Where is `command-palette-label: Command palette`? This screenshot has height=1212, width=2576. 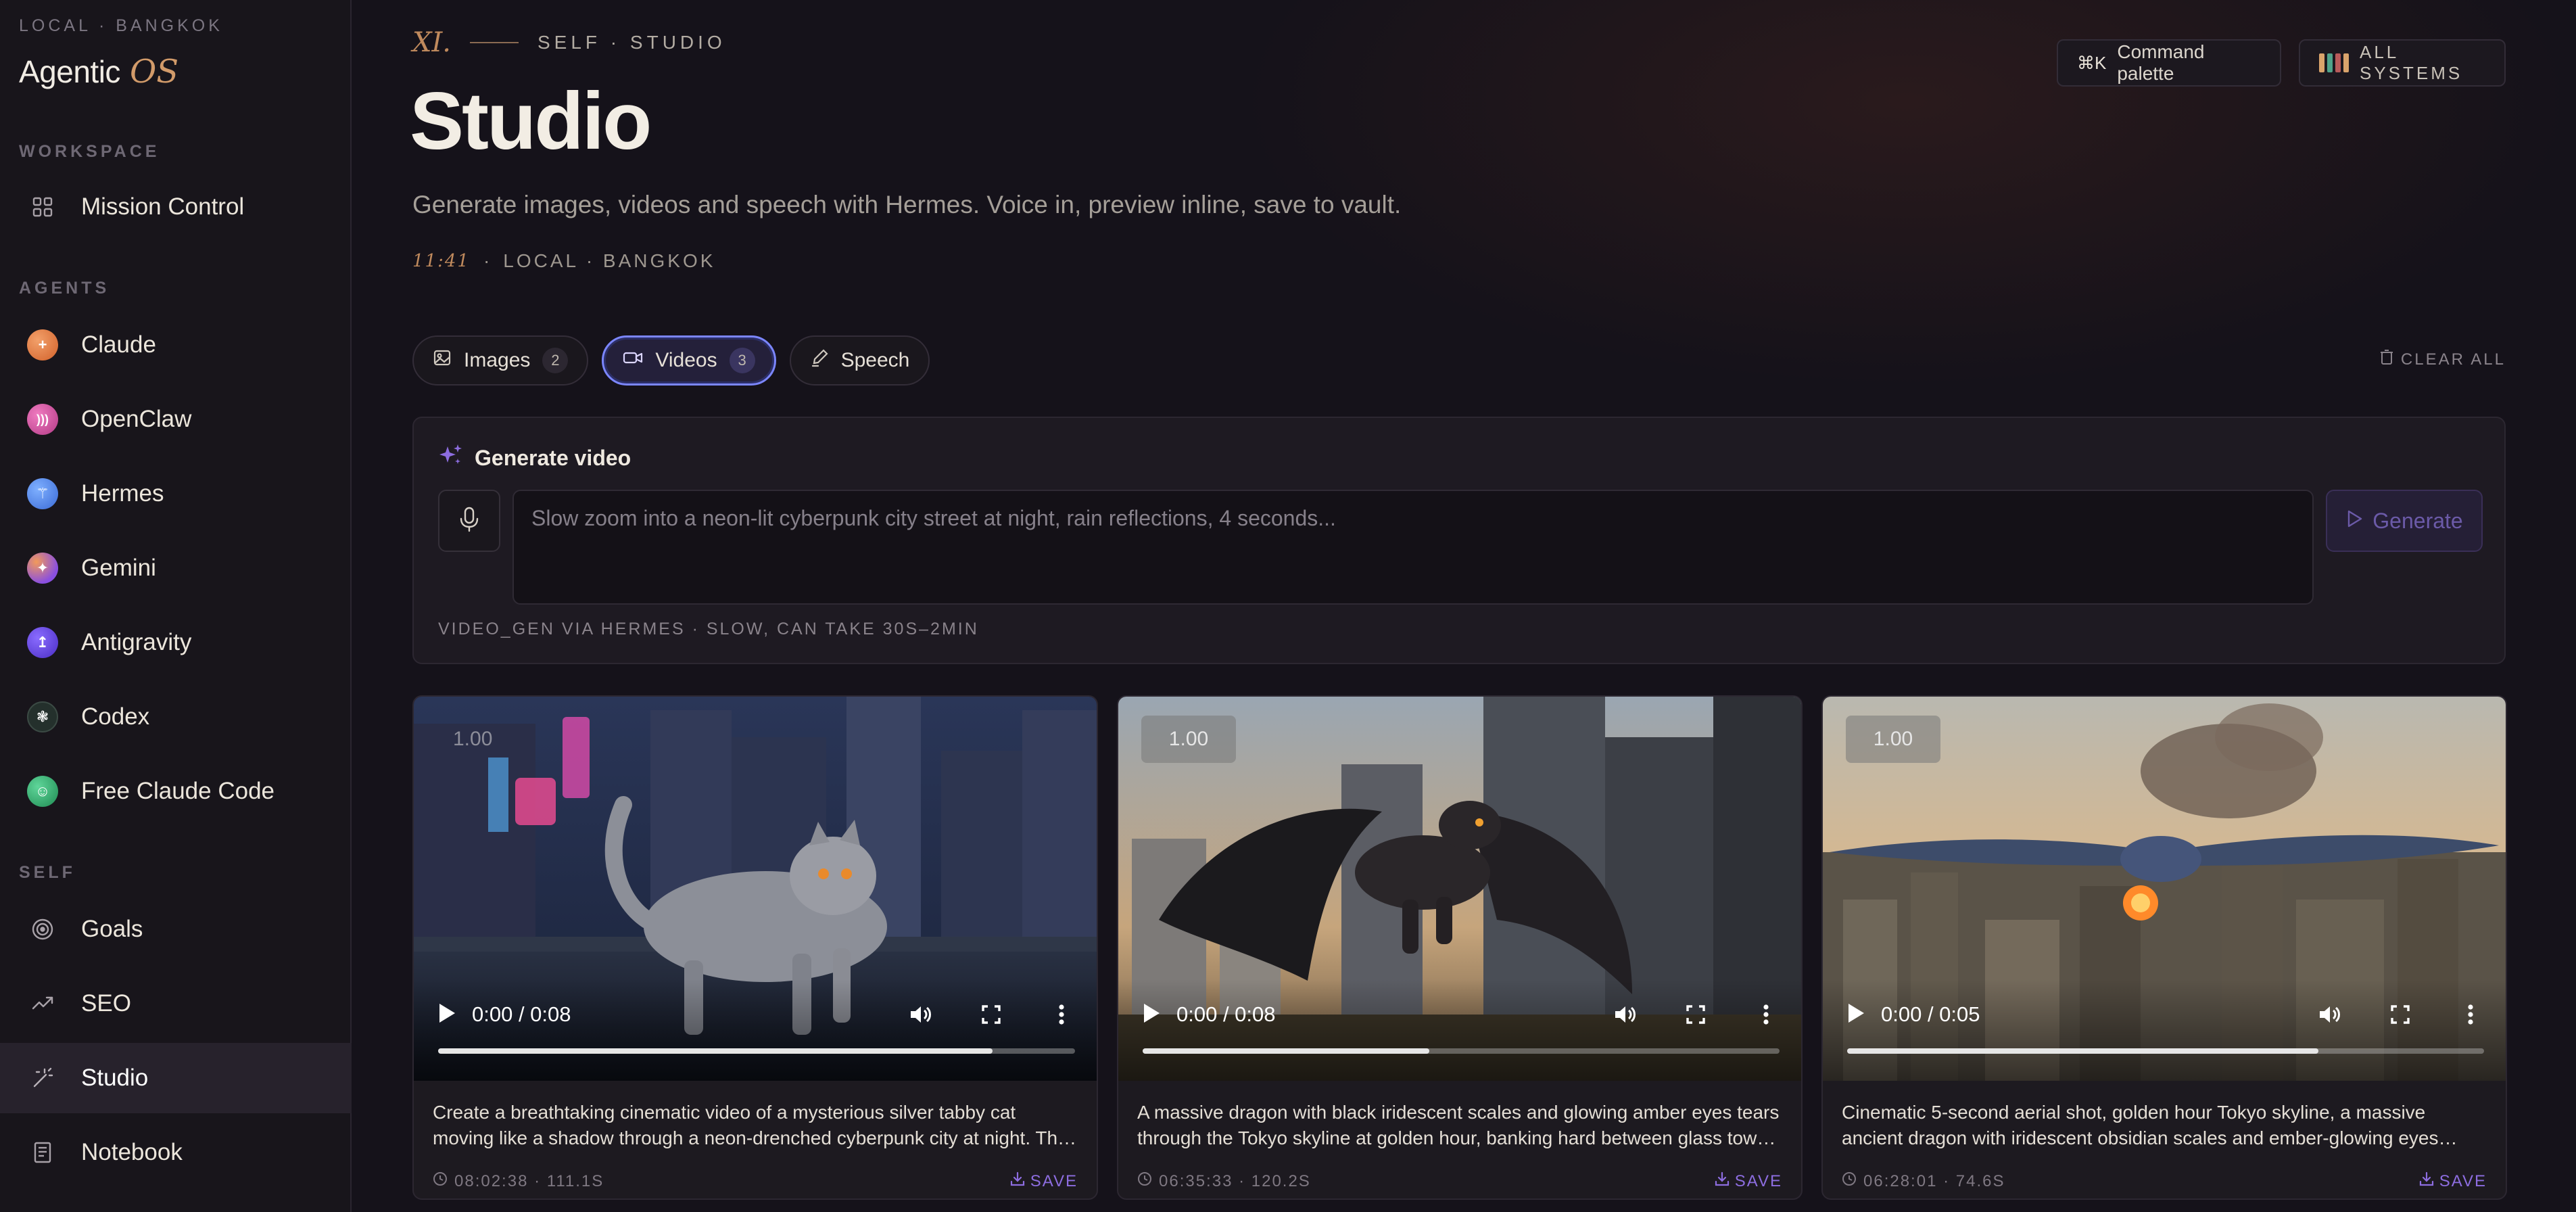
command-palette-label: Command palette is located at coordinates (2161, 62).